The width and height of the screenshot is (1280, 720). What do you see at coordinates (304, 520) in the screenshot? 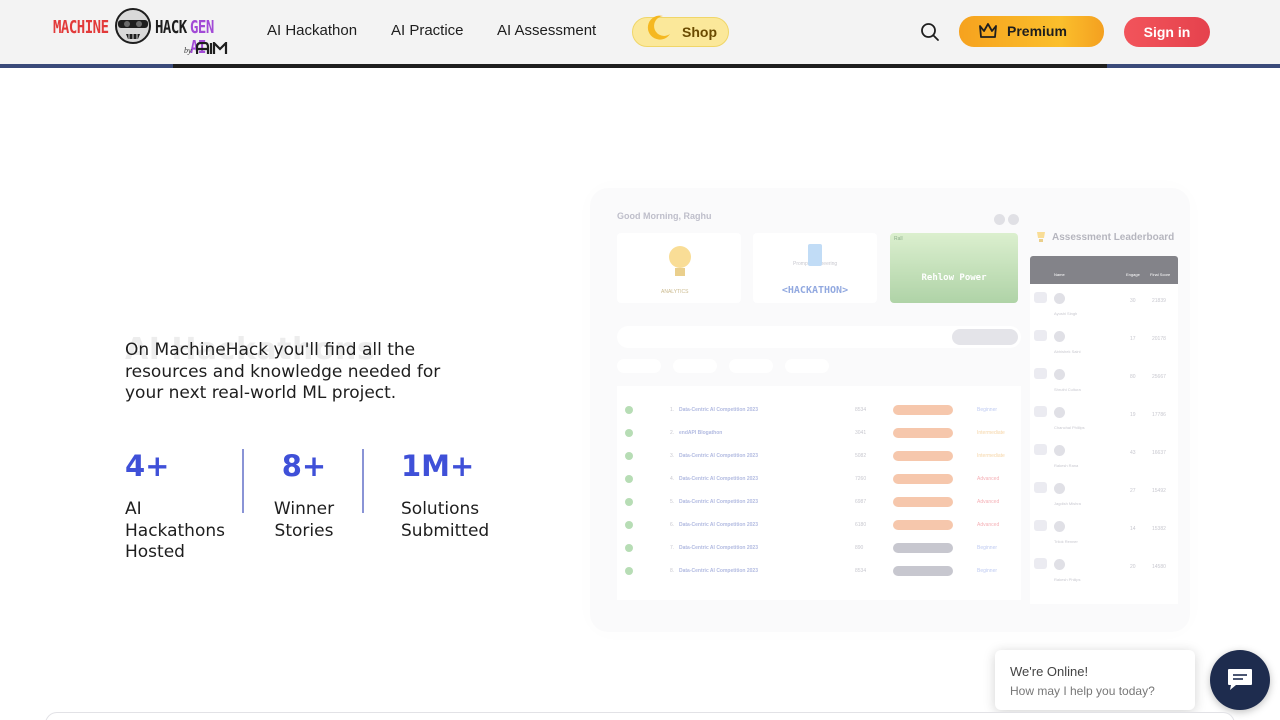
I see `stat-label: Winner Stories` at bounding box center [304, 520].